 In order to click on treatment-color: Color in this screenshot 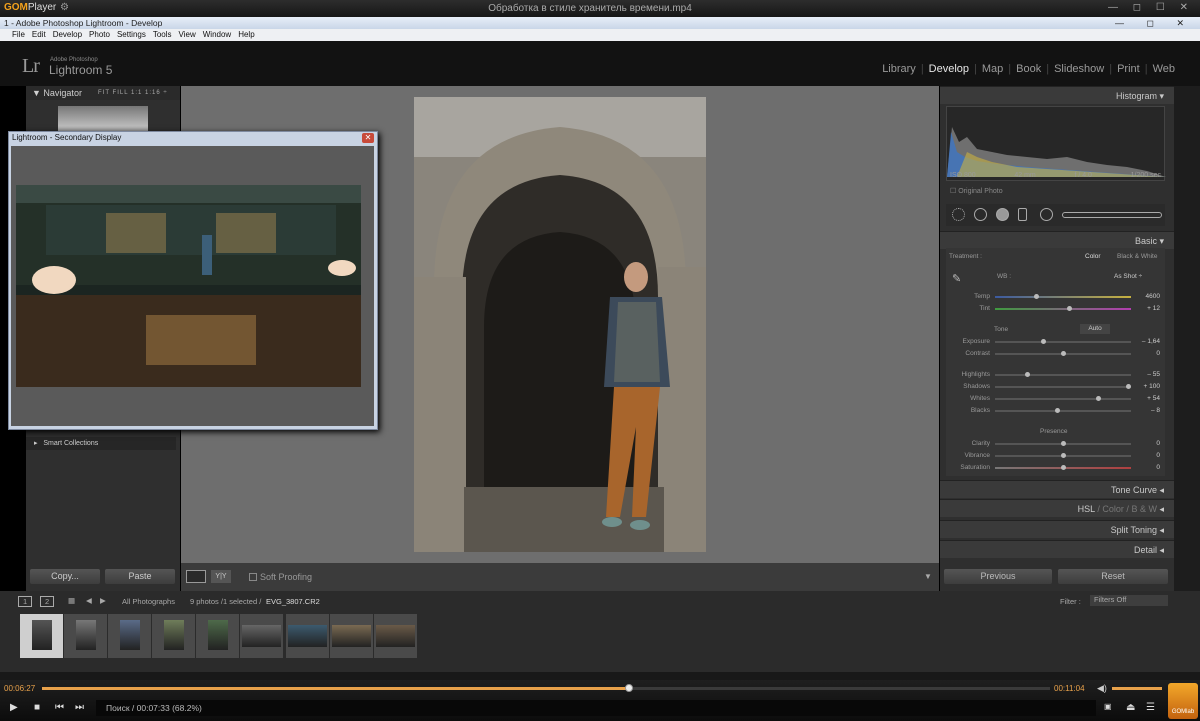, I will do `click(1093, 256)`.